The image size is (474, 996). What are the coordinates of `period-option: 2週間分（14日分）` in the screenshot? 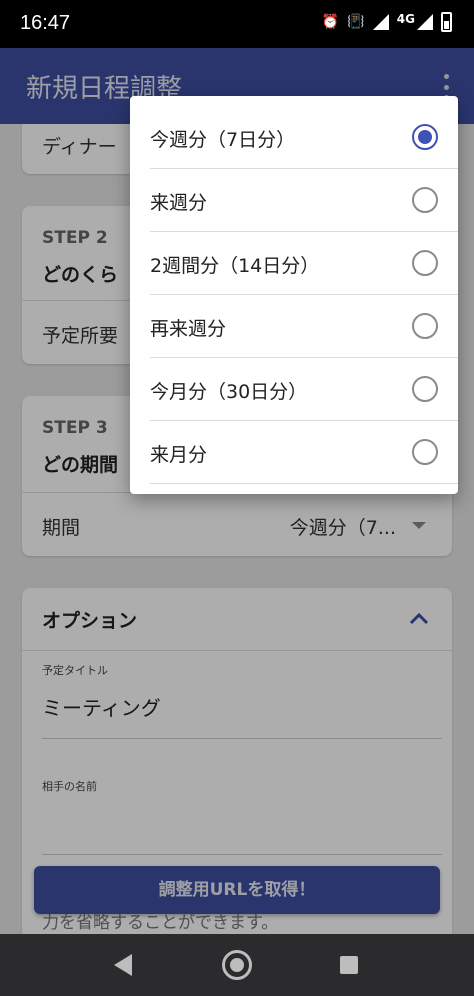 It's located at (294, 263).